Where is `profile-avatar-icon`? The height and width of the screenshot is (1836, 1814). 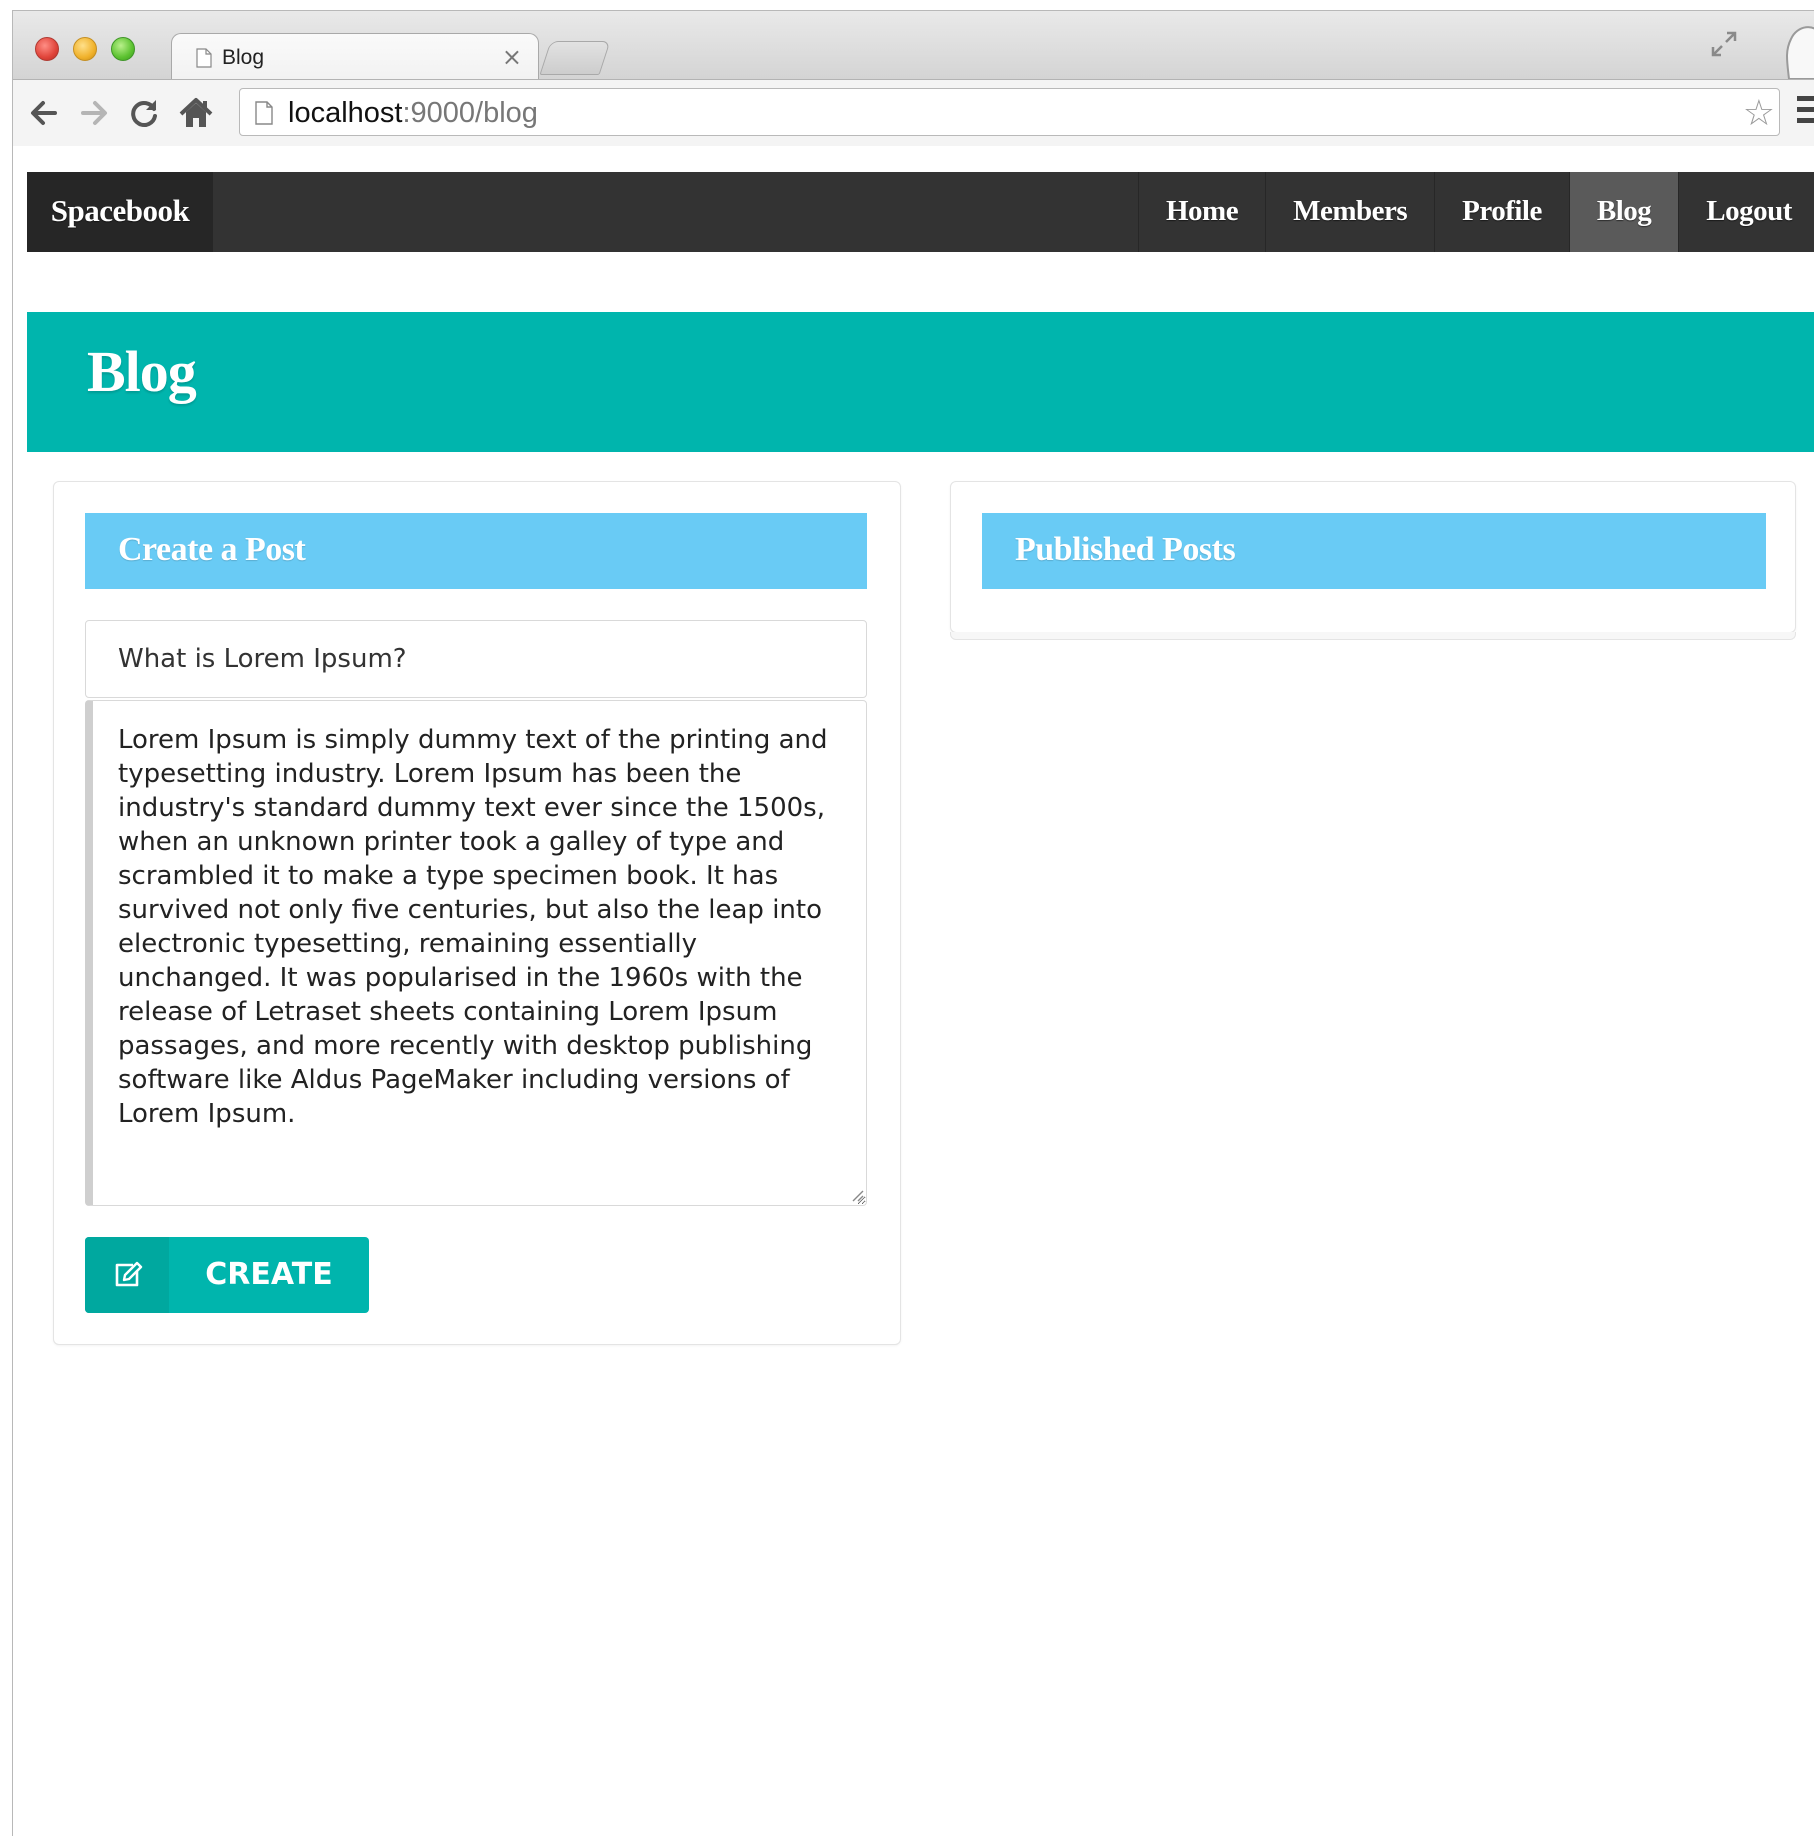
profile-avatar-icon is located at coordinates (1797, 50).